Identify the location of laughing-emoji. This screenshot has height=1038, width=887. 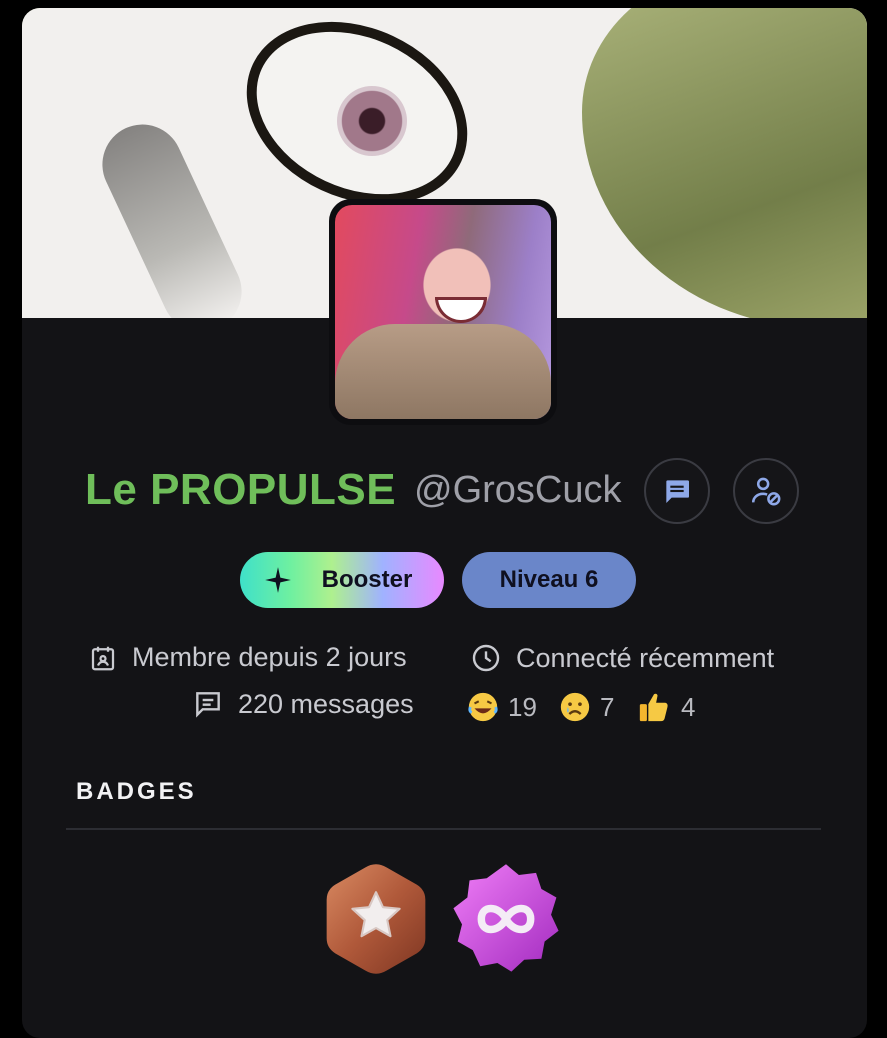
(483, 707).